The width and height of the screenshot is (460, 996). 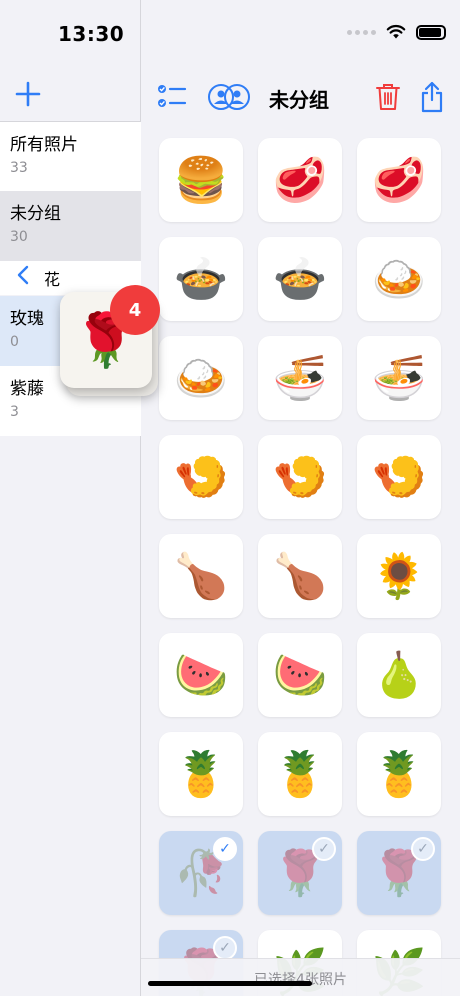 I want to click on people-merge-icon, so click(x=229, y=97).